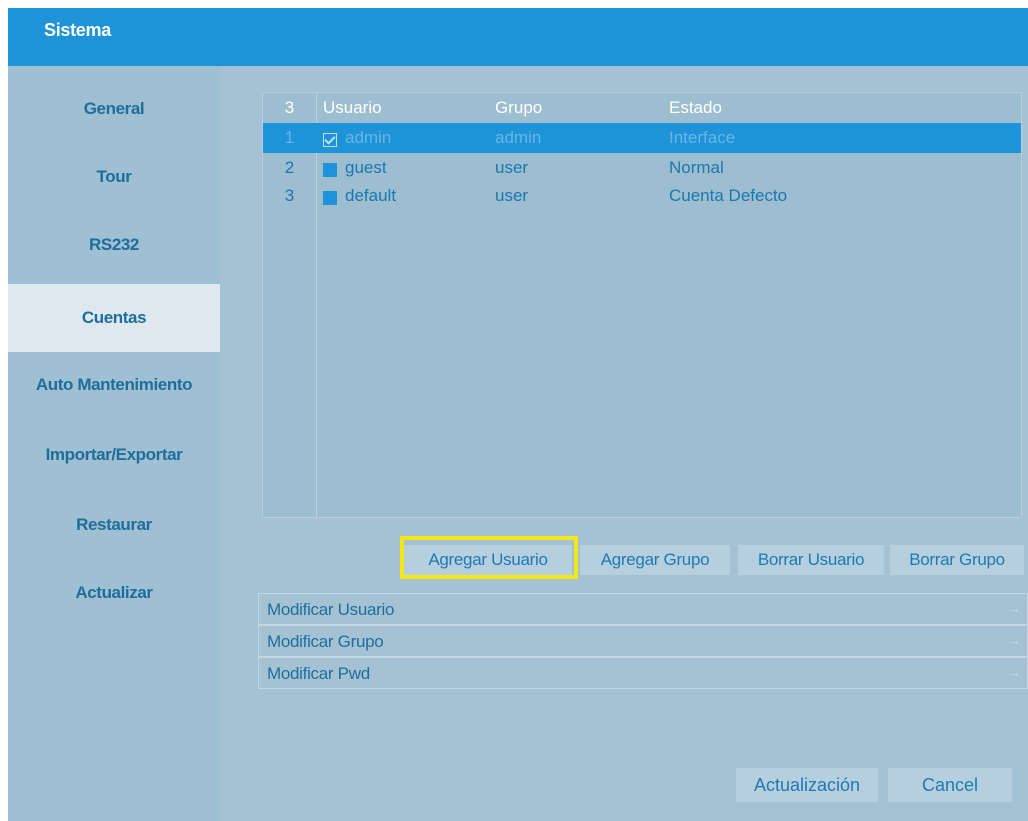  I want to click on modify-pwd-label: Modificar Pwd, so click(318, 673).